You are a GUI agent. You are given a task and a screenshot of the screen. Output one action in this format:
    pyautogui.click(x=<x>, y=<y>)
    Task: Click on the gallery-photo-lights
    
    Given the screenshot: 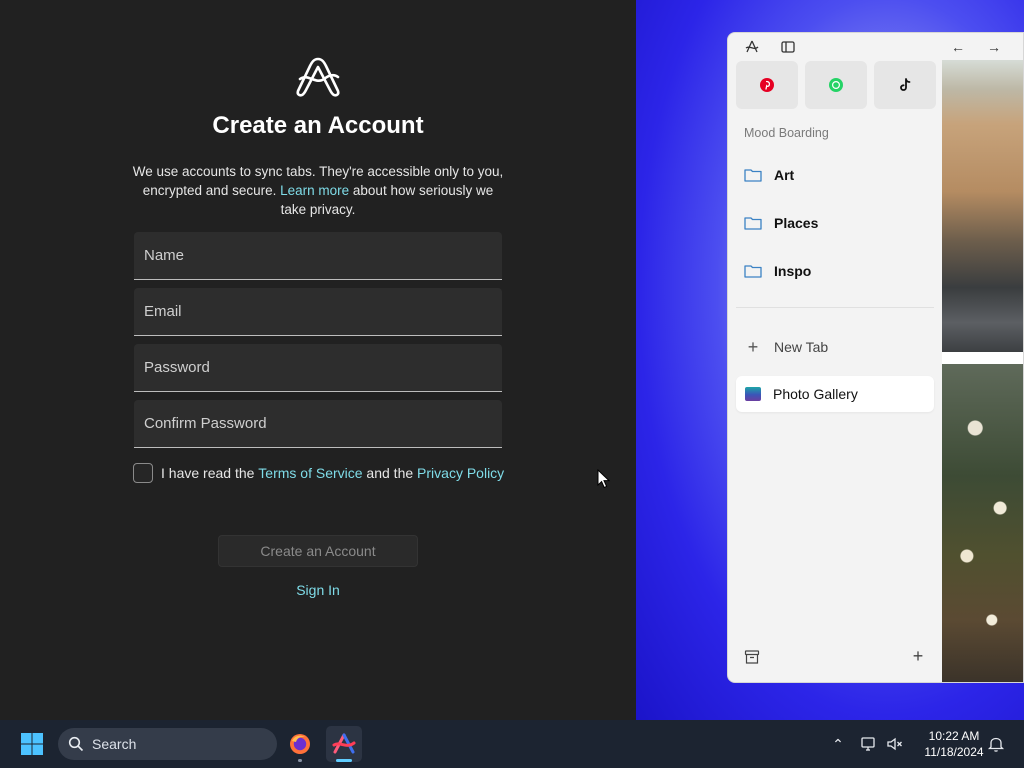 What is the action you would take?
    pyautogui.click(x=982, y=523)
    